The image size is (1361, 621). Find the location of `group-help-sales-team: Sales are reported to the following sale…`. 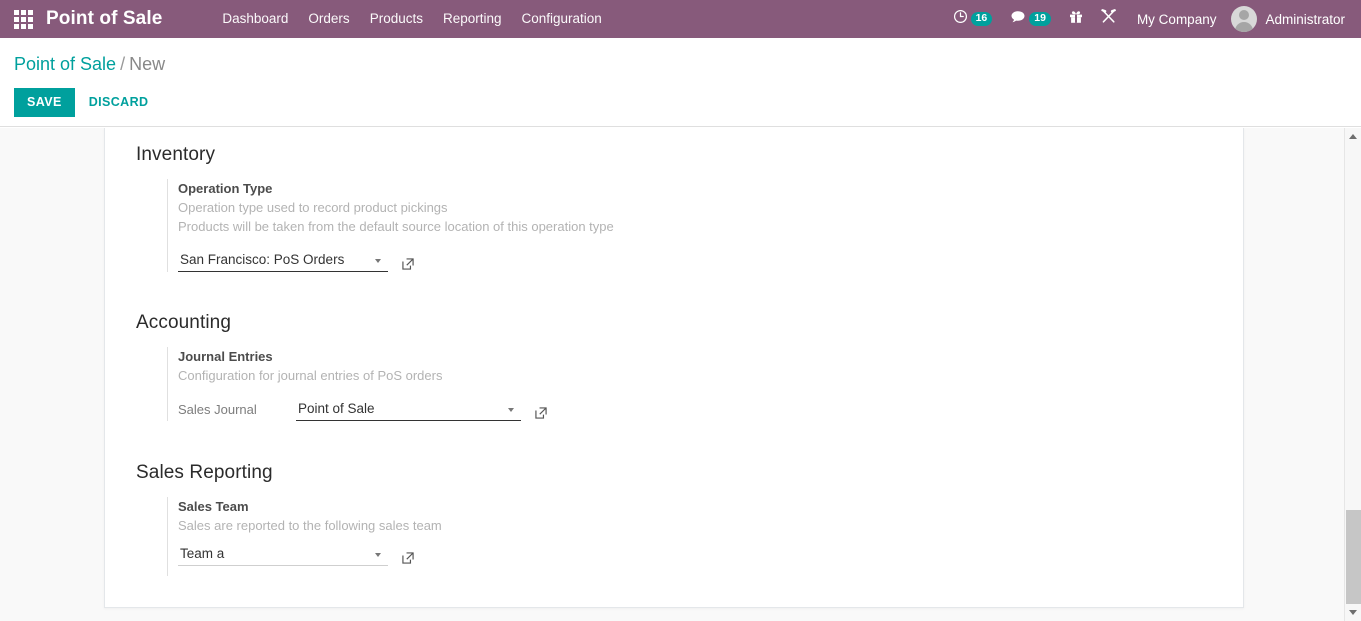

group-help-sales-team: Sales are reported to the following sale… is located at coordinates (310, 525).